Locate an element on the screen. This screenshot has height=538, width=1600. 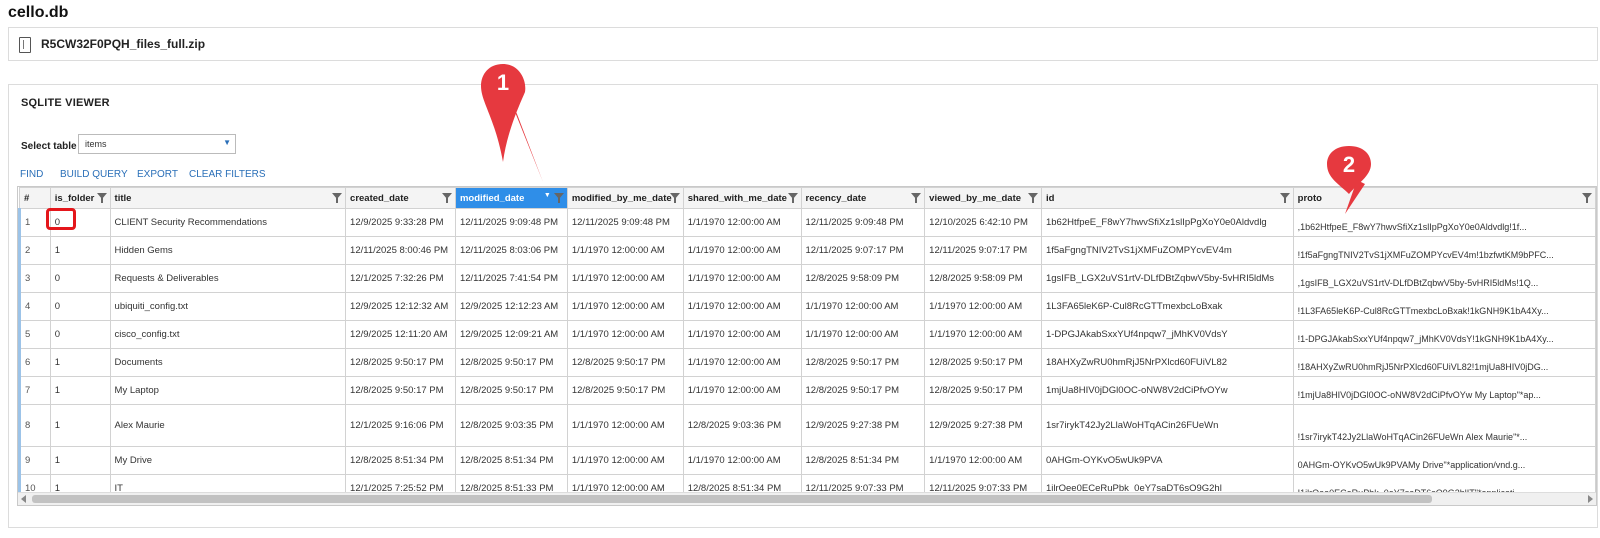
cell-id: 18AHXyZwRU0hmRjJ5NrPXlcd60FUiVL82 is located at coordinates (1167, 362).